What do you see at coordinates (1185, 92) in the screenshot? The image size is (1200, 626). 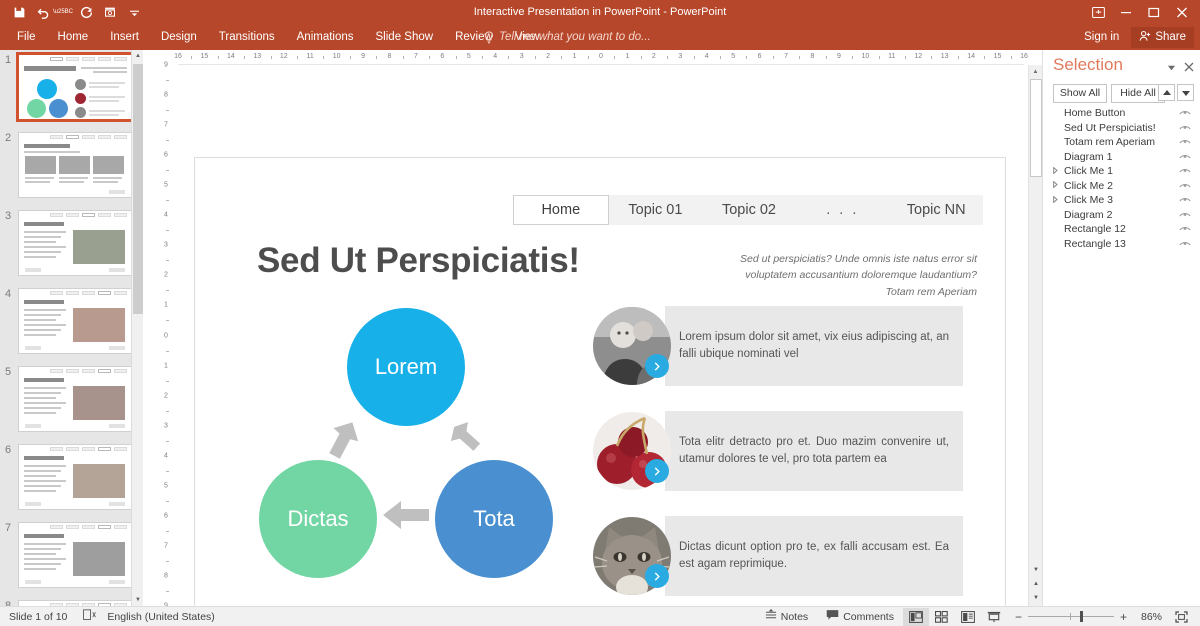 I see `send-backward-button` at bounding box center [1185, 92].